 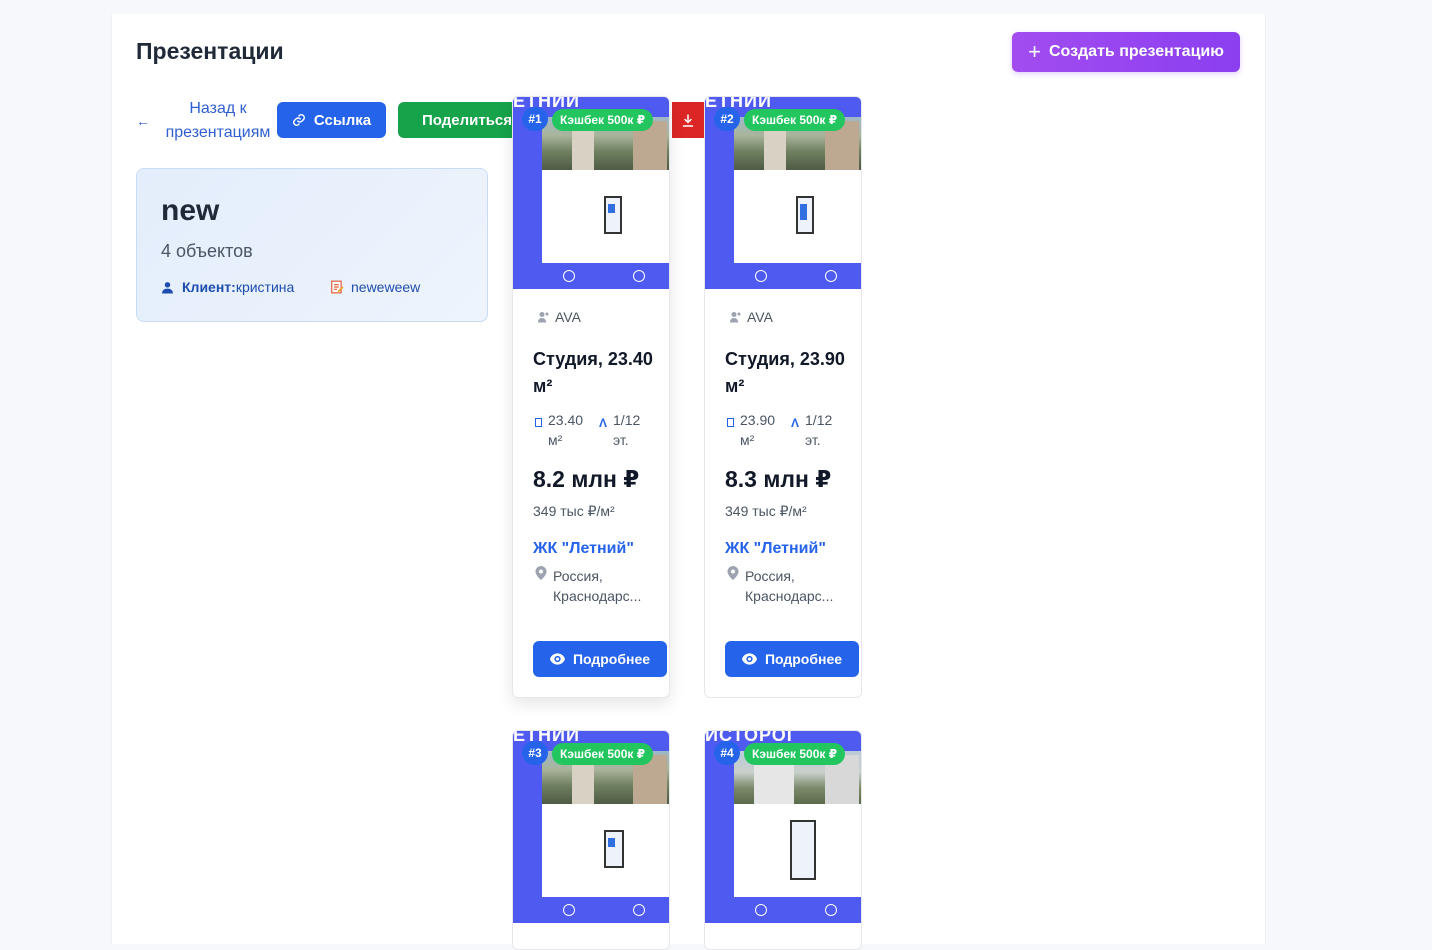 I want to click on area-stat: 23.40 м², so click(x=563, y=430).